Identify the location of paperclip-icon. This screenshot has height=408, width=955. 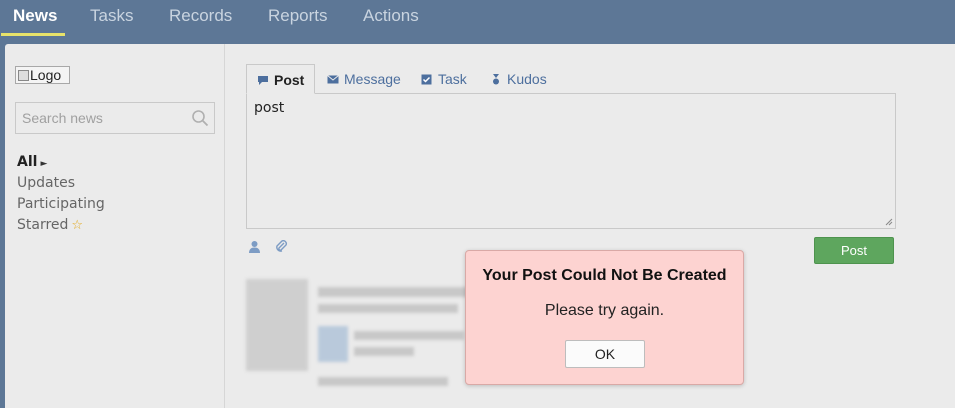
(281, 249).